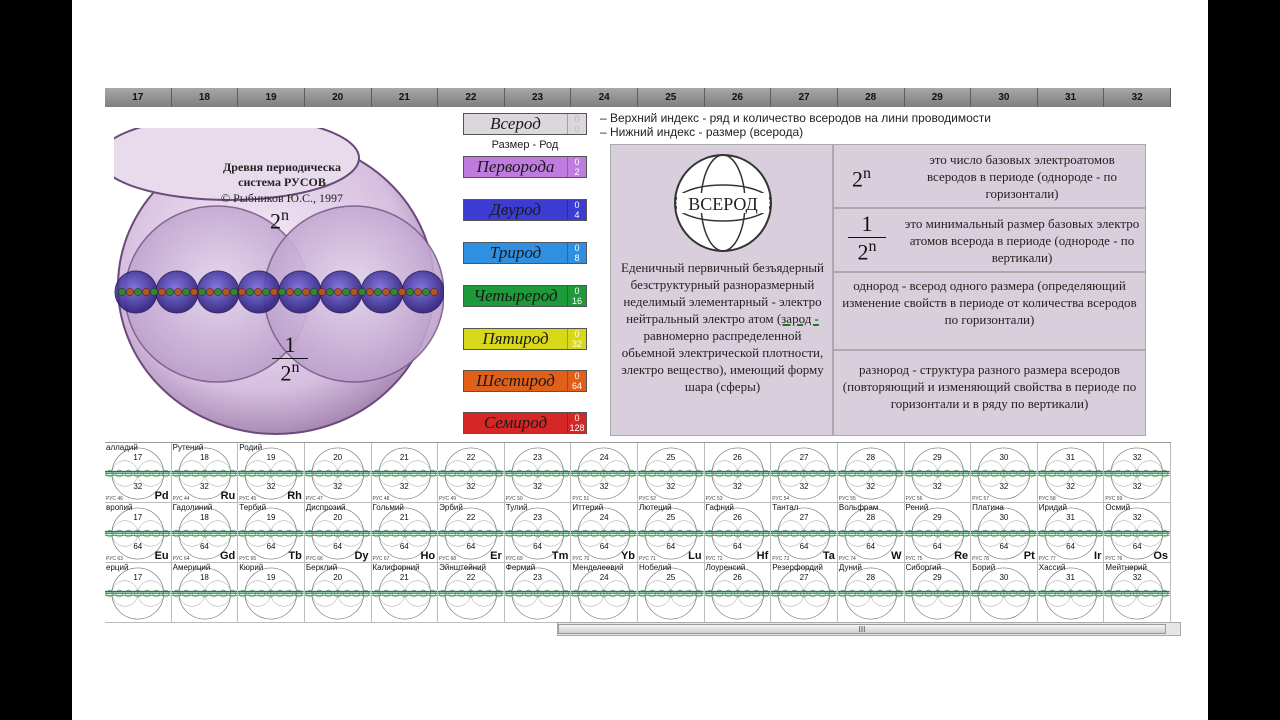 This screenshot has height=720, width=1280. What do you see at coordinates (405, 97) in the screenshot?
I see `column-header-21: 21` at bounding box center [405, 97].